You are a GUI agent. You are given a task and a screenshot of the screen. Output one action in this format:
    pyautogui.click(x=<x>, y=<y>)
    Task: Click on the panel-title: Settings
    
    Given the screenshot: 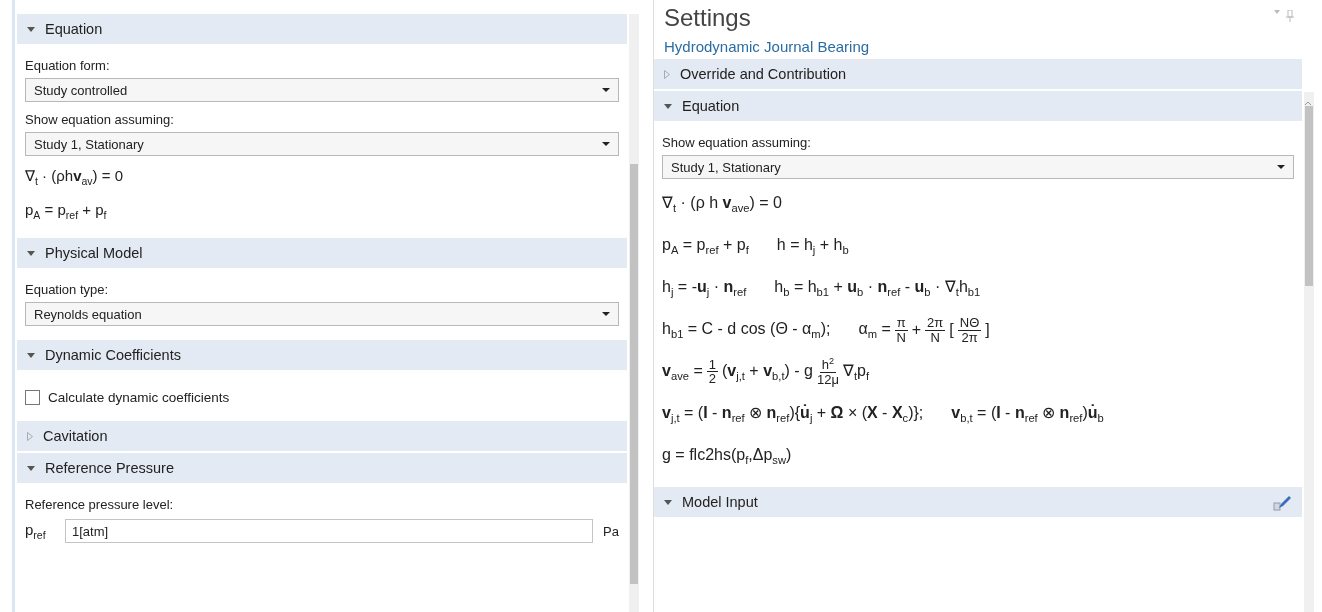 What is the action you would take?
    pyautogui.click(x=707, y=17)
    